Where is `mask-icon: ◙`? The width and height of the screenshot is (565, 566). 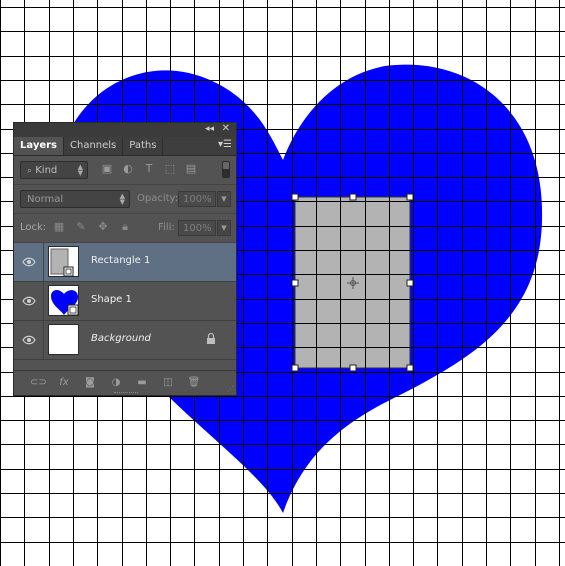 mask-icon: ◙ is located at coordinates (90, 383).